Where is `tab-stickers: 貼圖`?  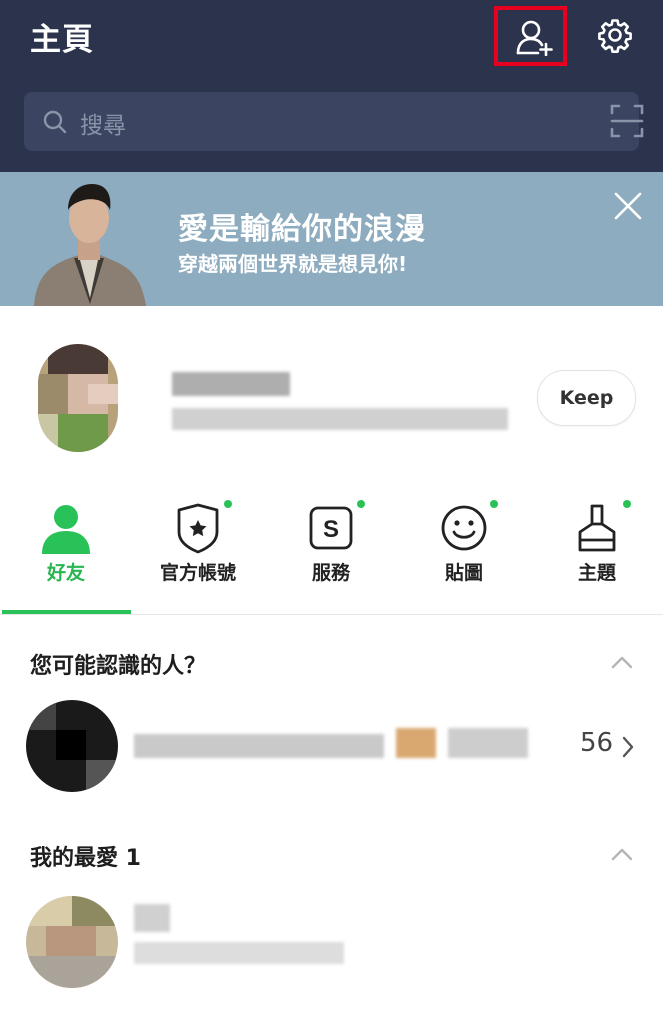 tab-stickers: 貼圖 is located at coordinates (464, 551).